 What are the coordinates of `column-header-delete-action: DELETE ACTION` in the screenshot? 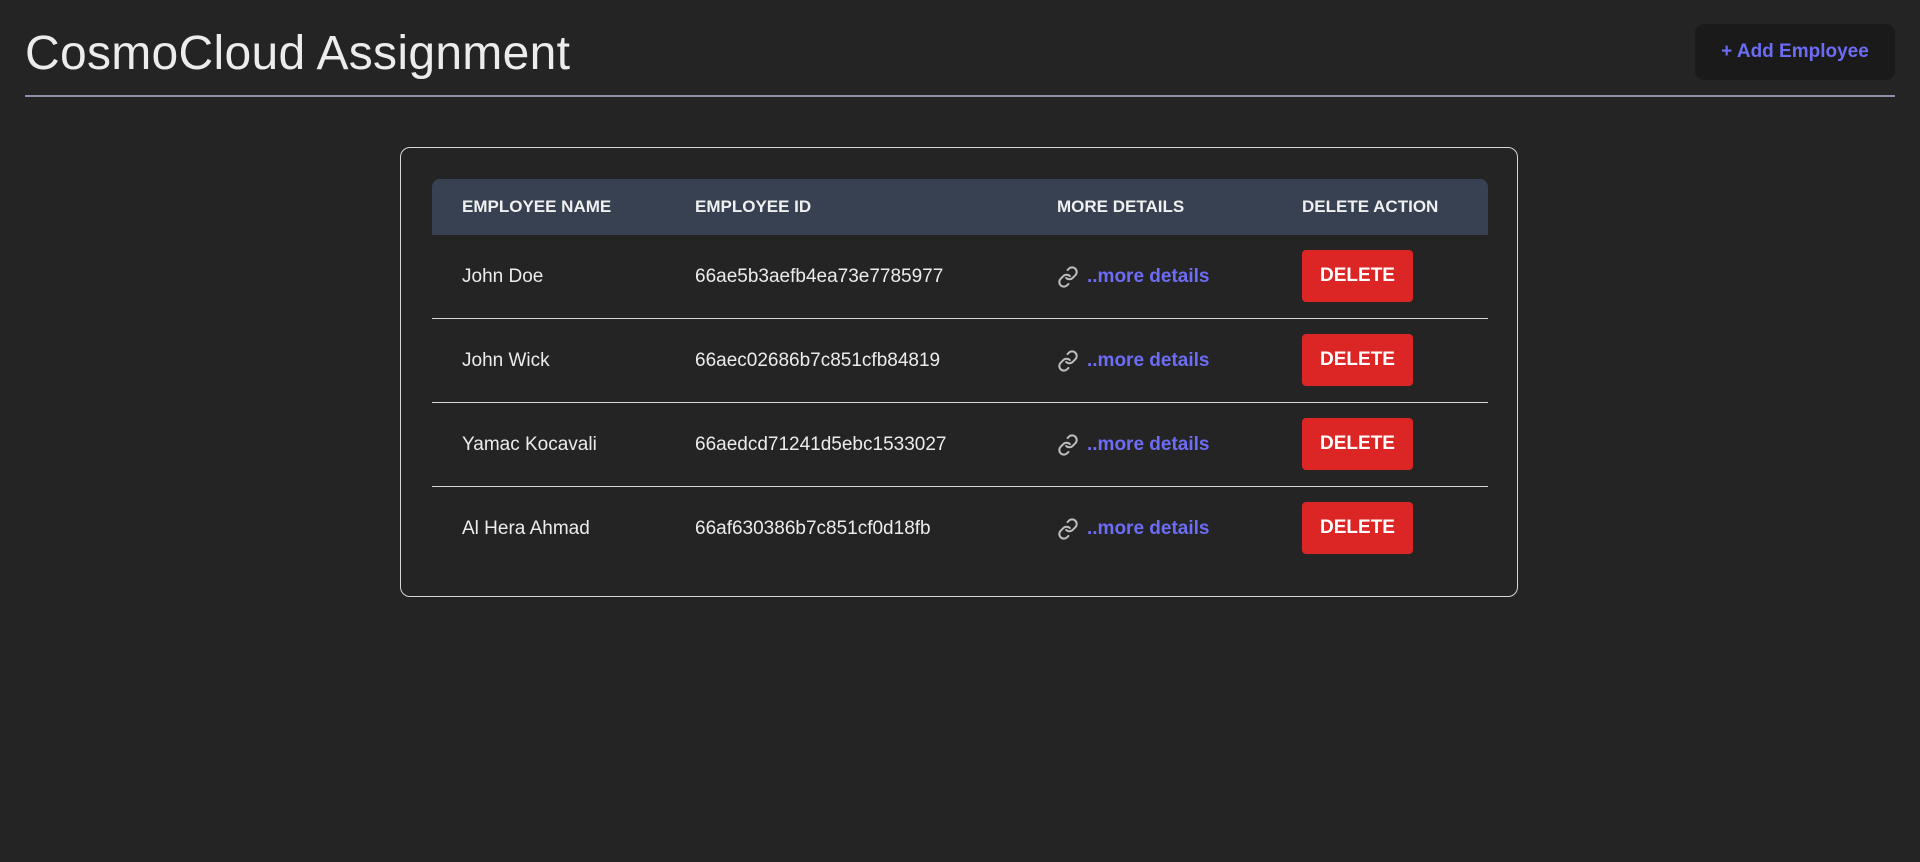 It's located at (1370, 206).